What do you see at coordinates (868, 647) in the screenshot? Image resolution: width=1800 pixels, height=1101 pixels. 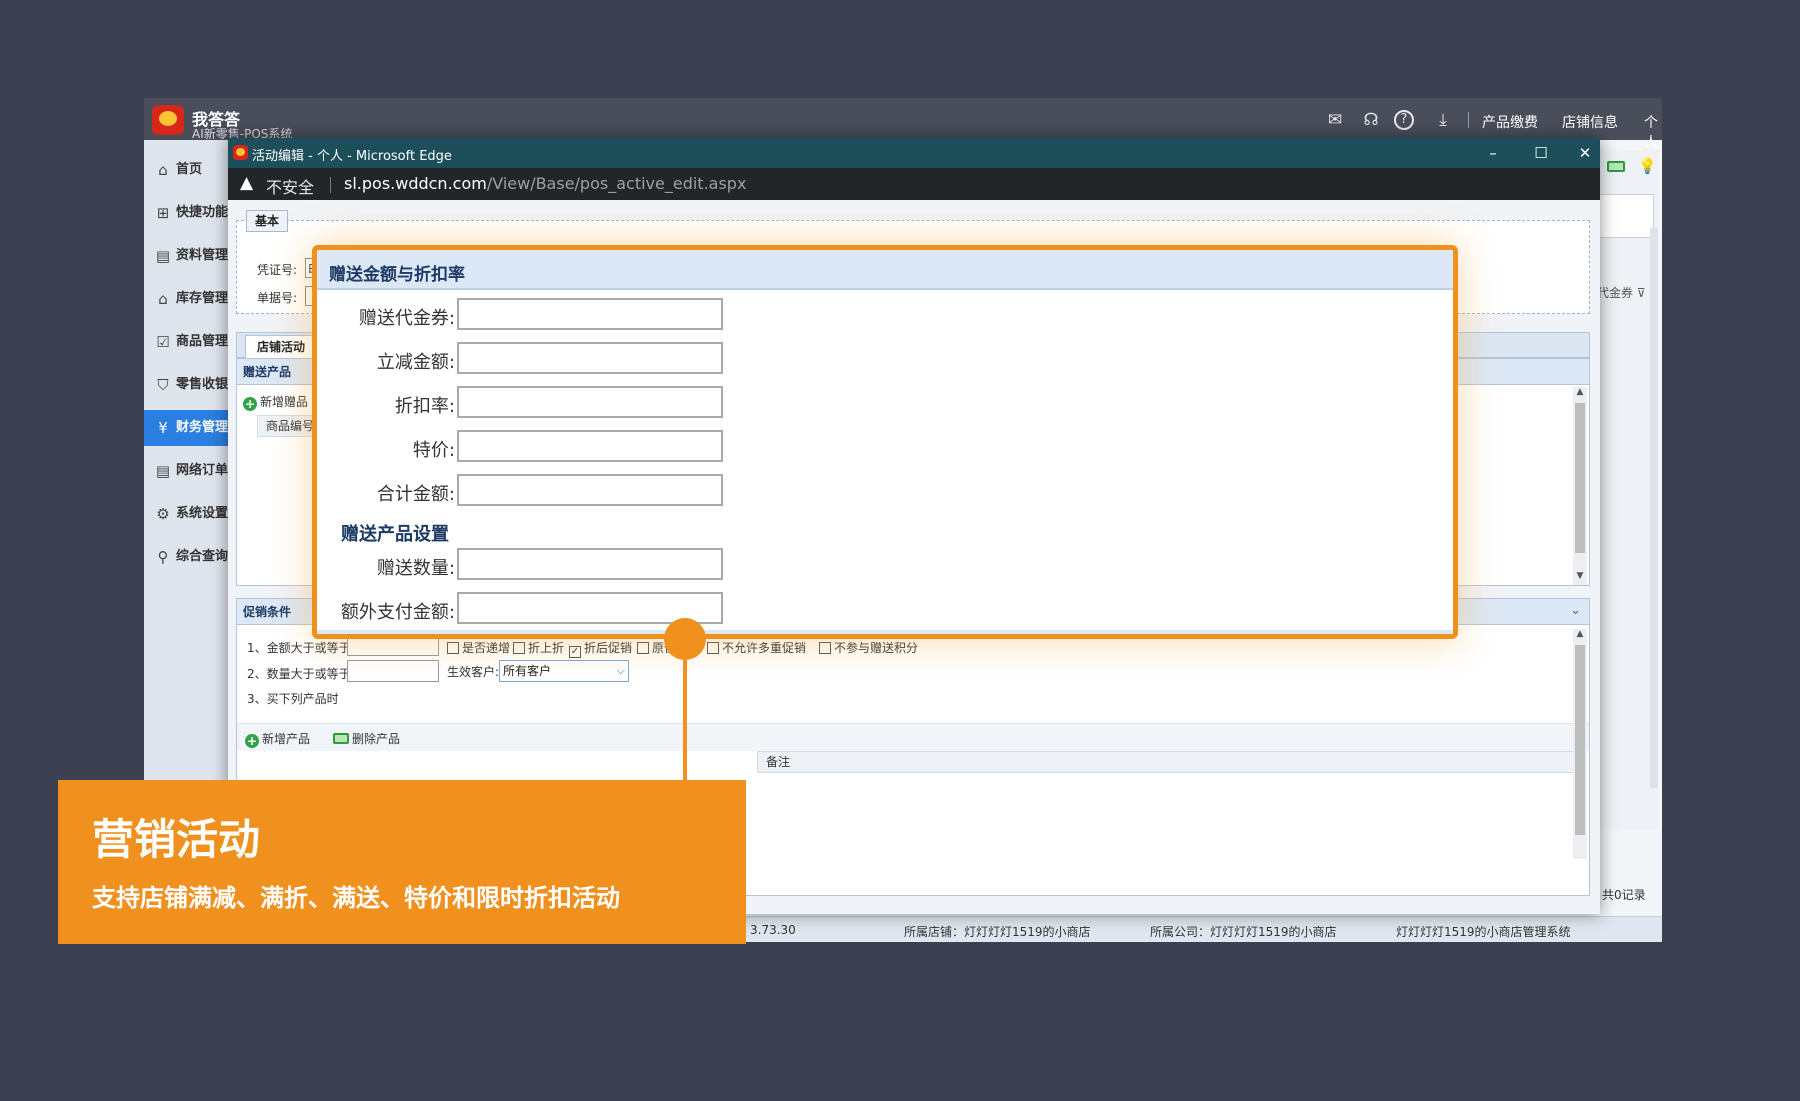 I see `no-gift-points-checkbox: 不参与赠送积分` at bounding box center [868, 647].